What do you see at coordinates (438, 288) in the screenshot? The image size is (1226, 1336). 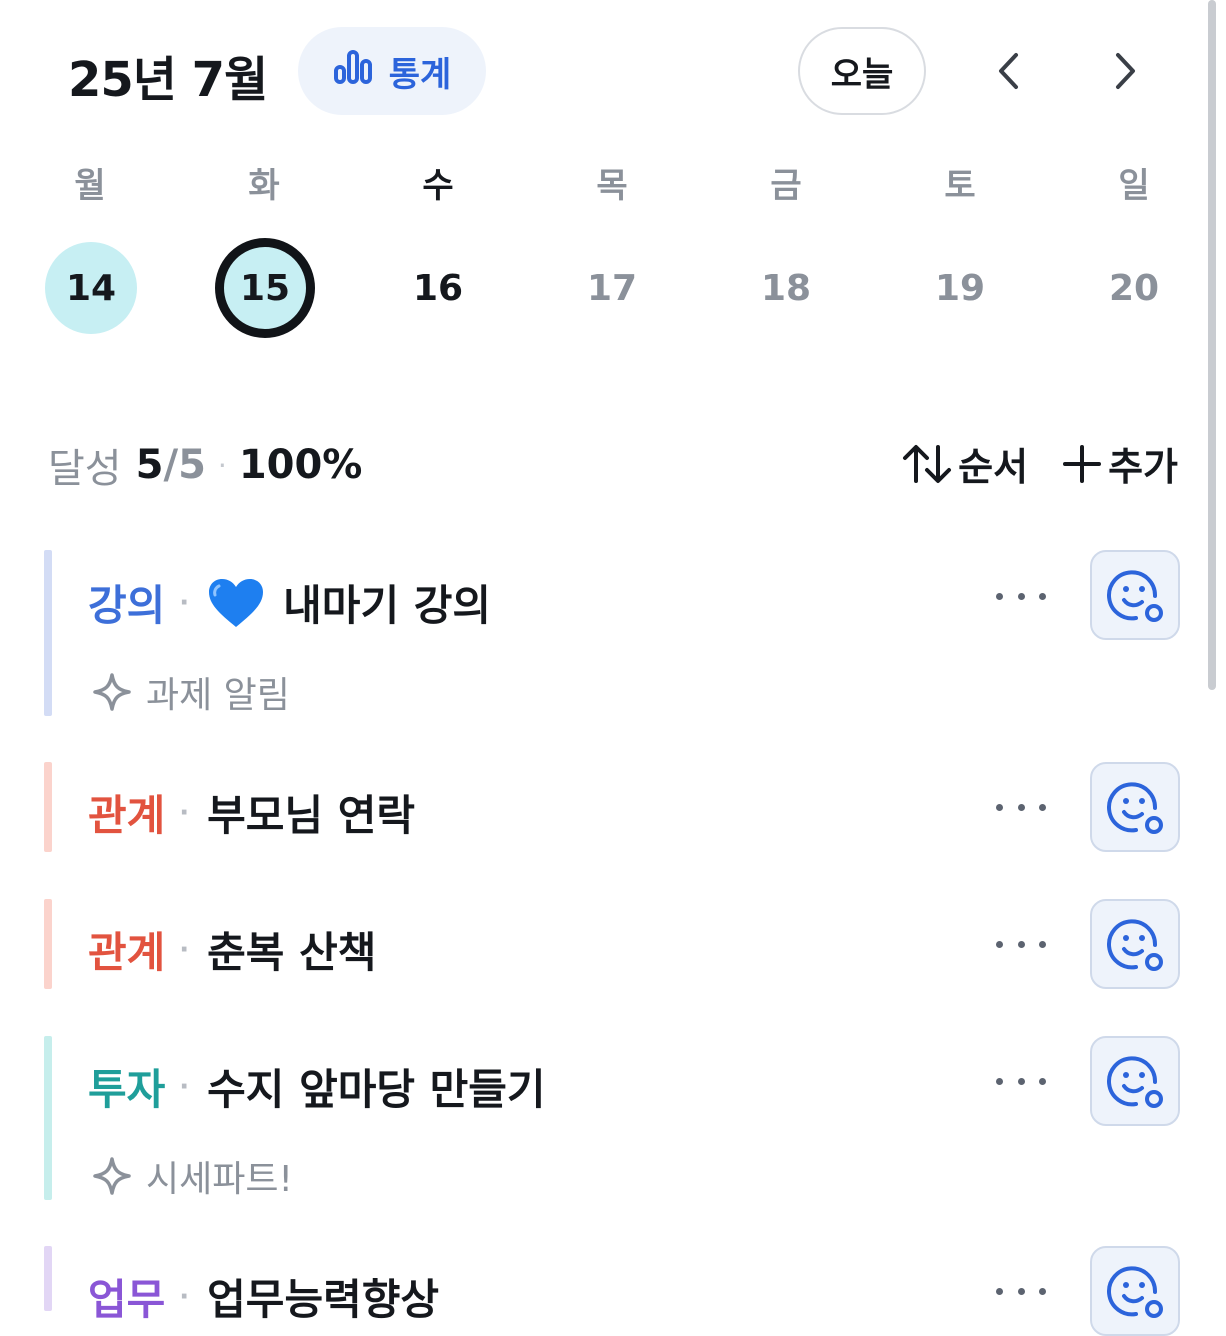 I see `date-cell-today: 16` at bounding box center [438, 288].